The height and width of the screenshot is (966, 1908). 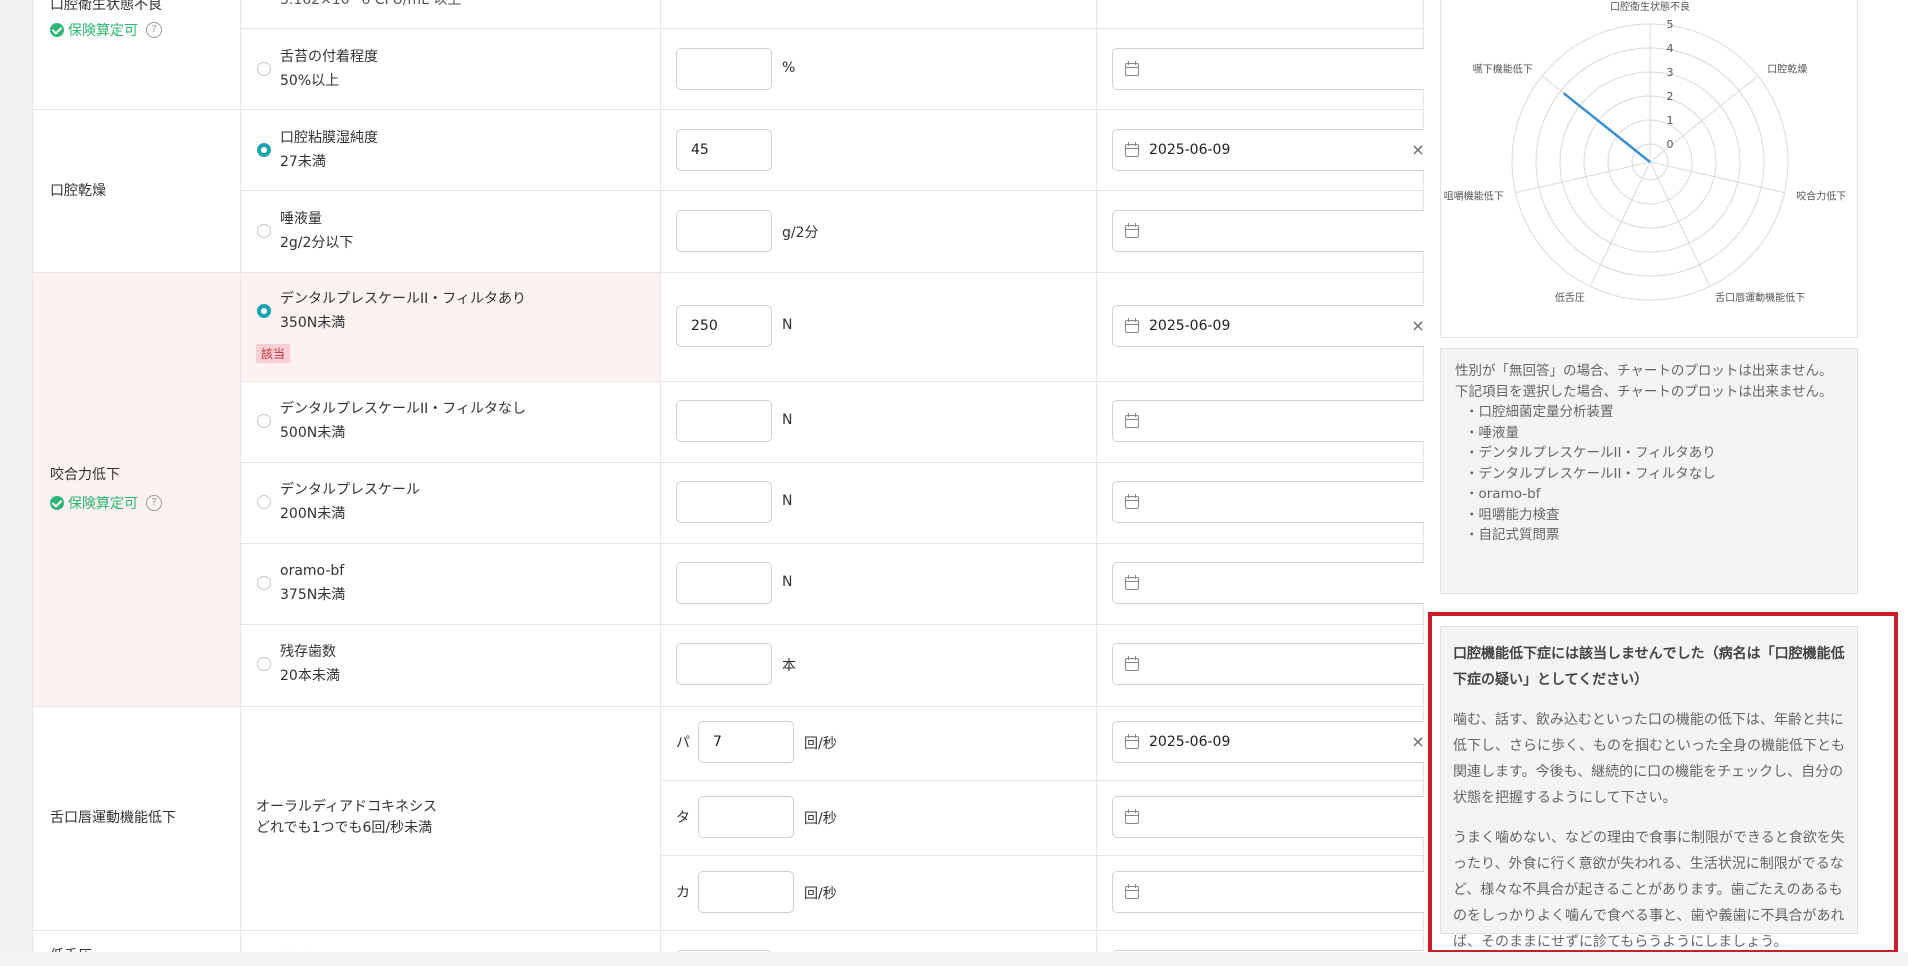 I want to click on date-input-saliva, so click(x=1276, y=231).